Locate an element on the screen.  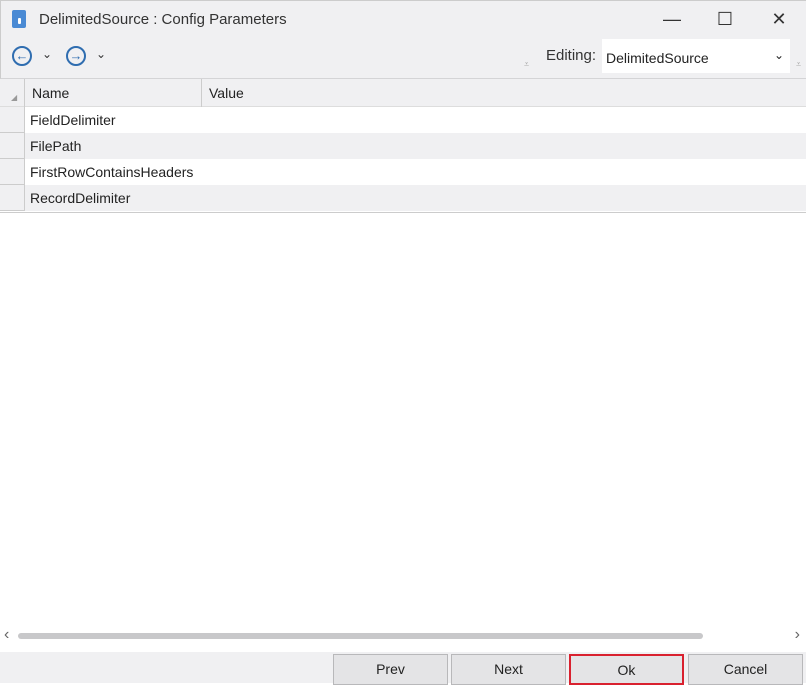
prev-button: Prev is located at coordinates (390, 669).